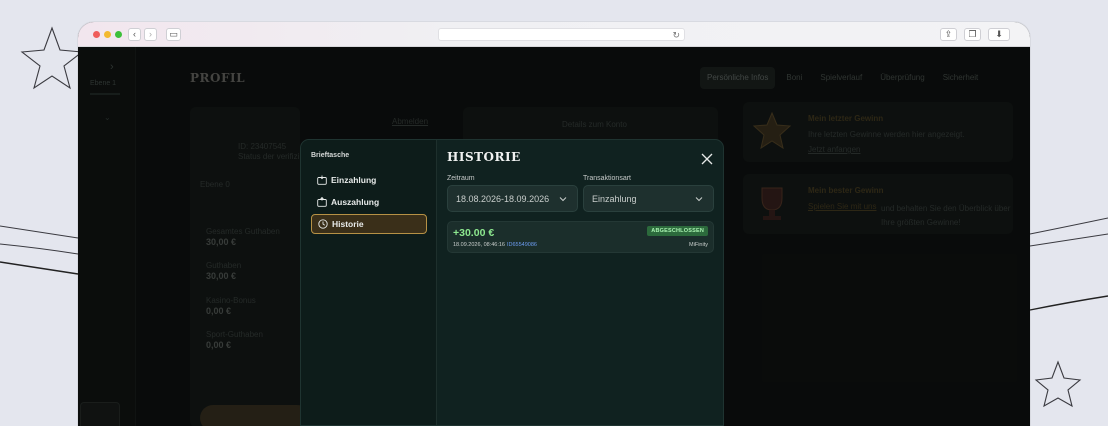 Image resolution: width=1108 pixels, height=426 pixels. I want to click on wallet-in-icon, so click(322, 180).